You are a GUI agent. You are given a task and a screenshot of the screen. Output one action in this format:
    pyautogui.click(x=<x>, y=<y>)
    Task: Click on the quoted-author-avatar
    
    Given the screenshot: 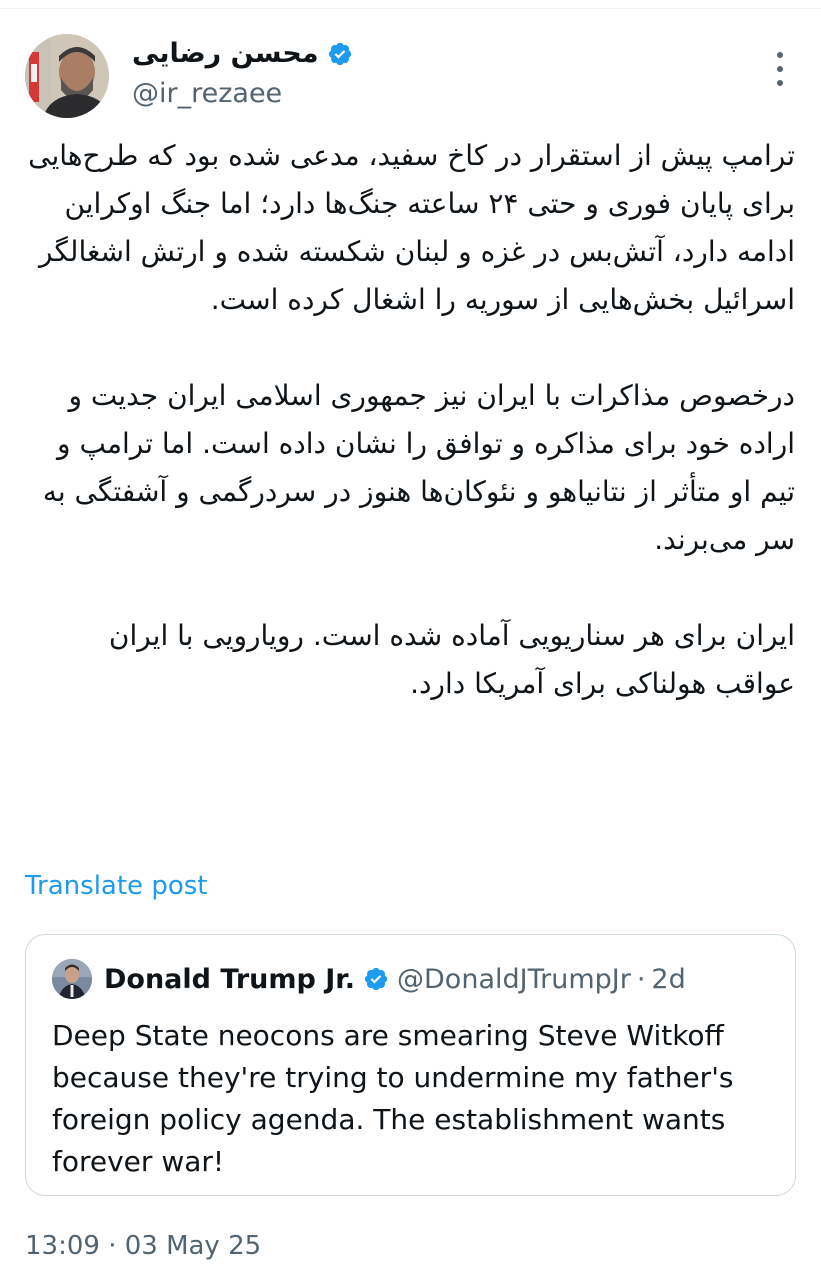 What is the action you would take?
    pyautogui.click(x=72, y=979)
    